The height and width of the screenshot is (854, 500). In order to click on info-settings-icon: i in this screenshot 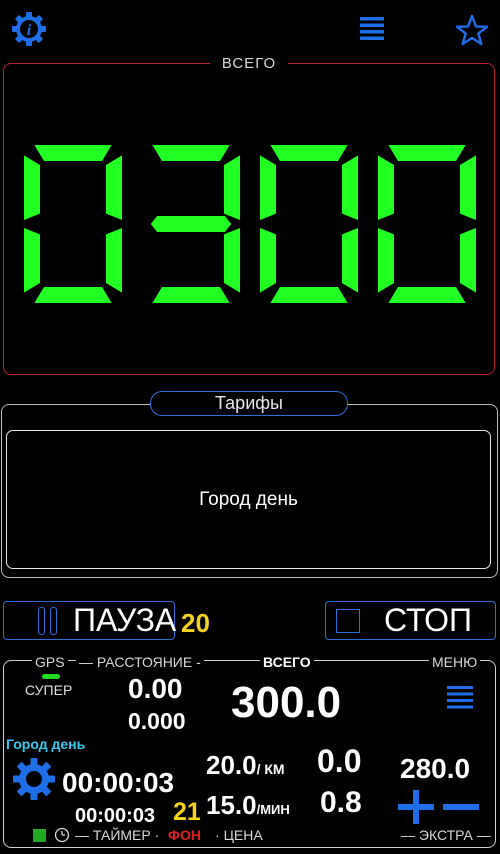, I will do `click(29, 29)`.